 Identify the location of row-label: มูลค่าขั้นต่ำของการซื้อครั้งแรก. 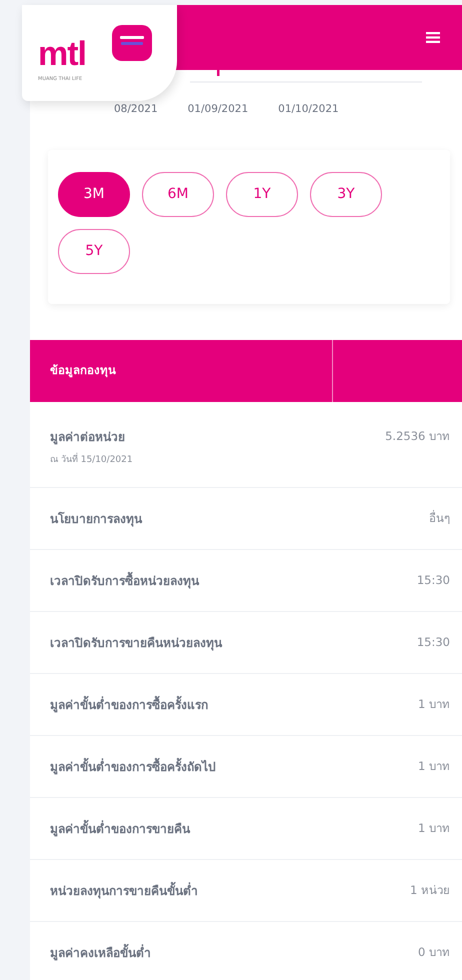
(129, 705).